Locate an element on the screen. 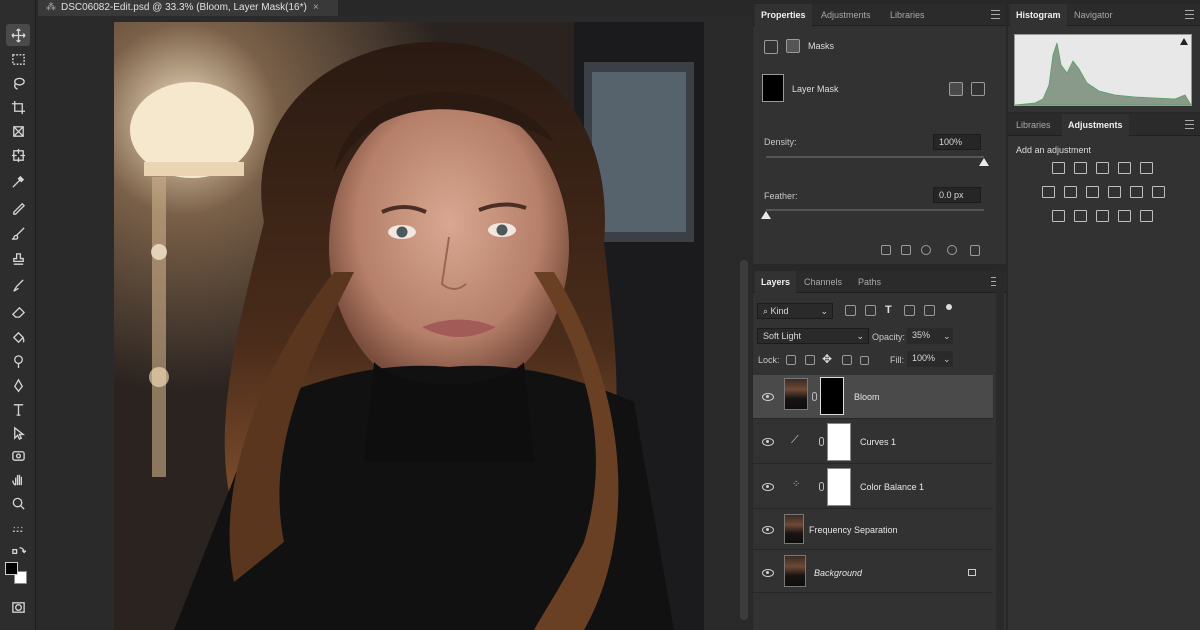  apply-mask-bottom-icon is located at coordinates (906, 250).